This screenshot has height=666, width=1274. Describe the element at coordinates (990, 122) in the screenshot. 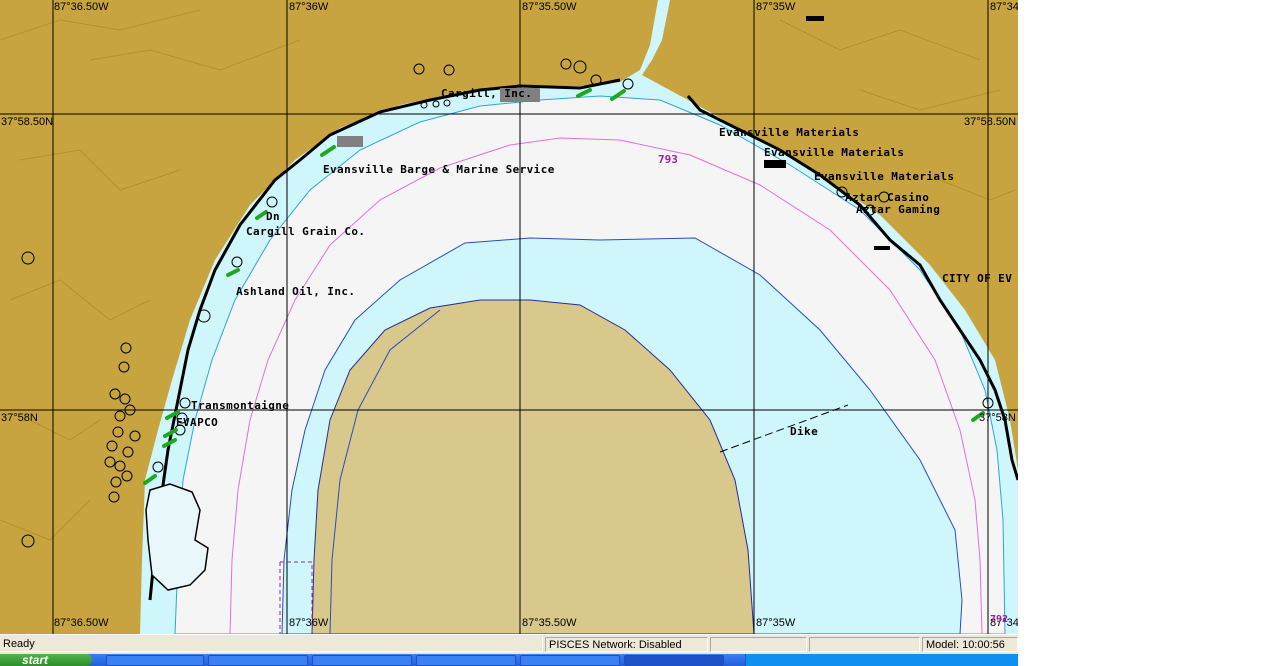

I see `coord-right-1: 37°58.50N` at that location.